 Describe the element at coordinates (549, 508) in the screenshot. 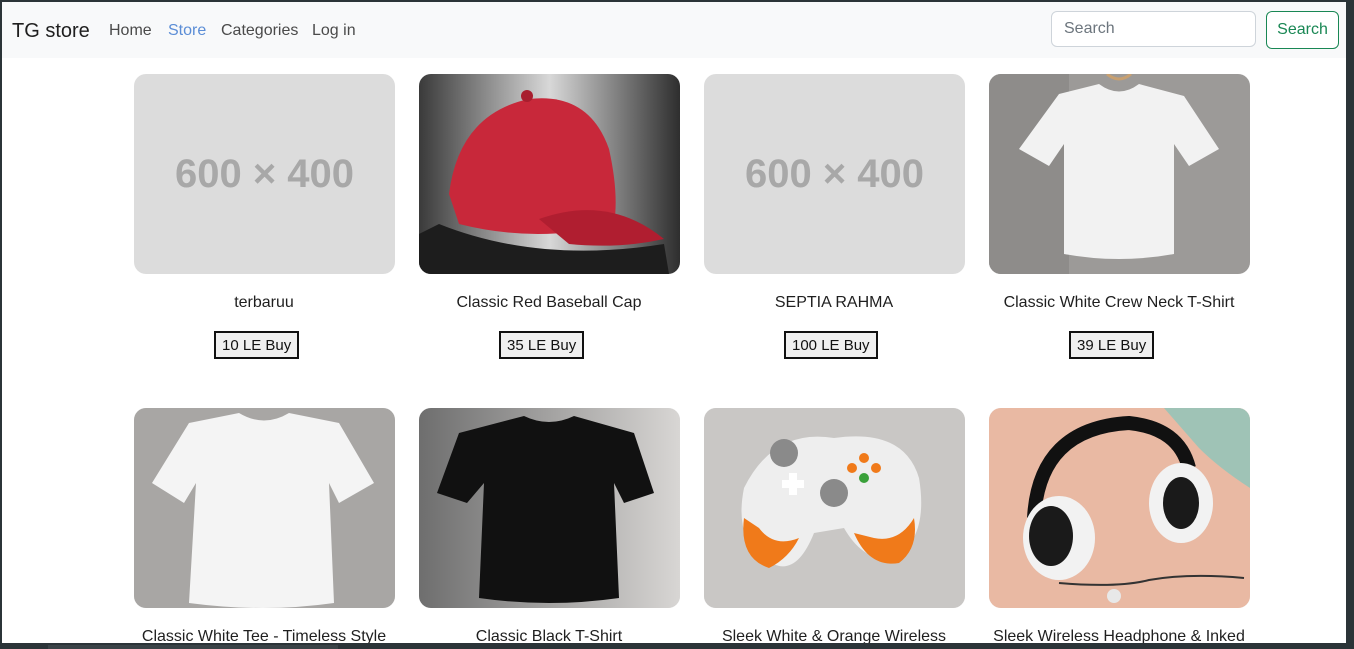

I see `black-tshirt-image` at that location.